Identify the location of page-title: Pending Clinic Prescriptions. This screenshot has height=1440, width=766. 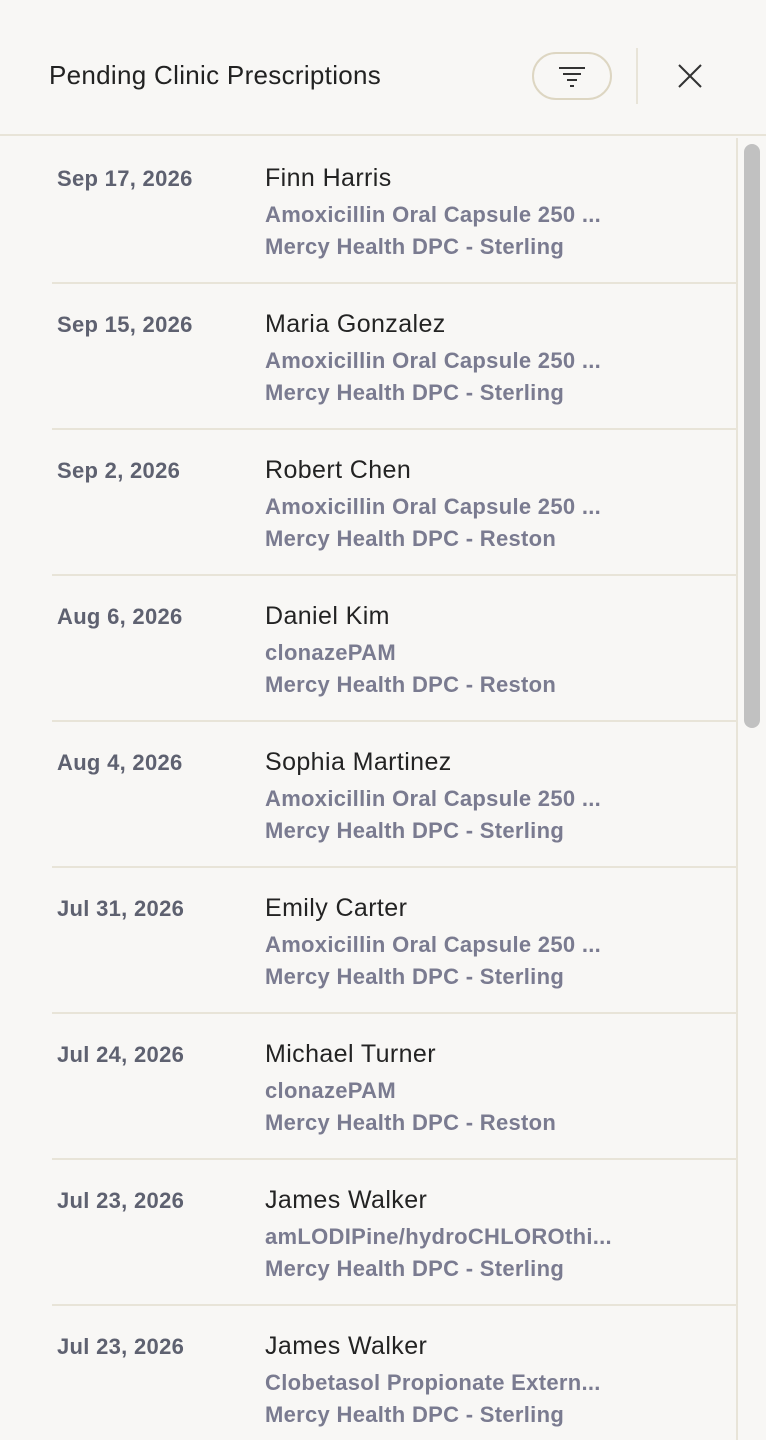
(215, 75).